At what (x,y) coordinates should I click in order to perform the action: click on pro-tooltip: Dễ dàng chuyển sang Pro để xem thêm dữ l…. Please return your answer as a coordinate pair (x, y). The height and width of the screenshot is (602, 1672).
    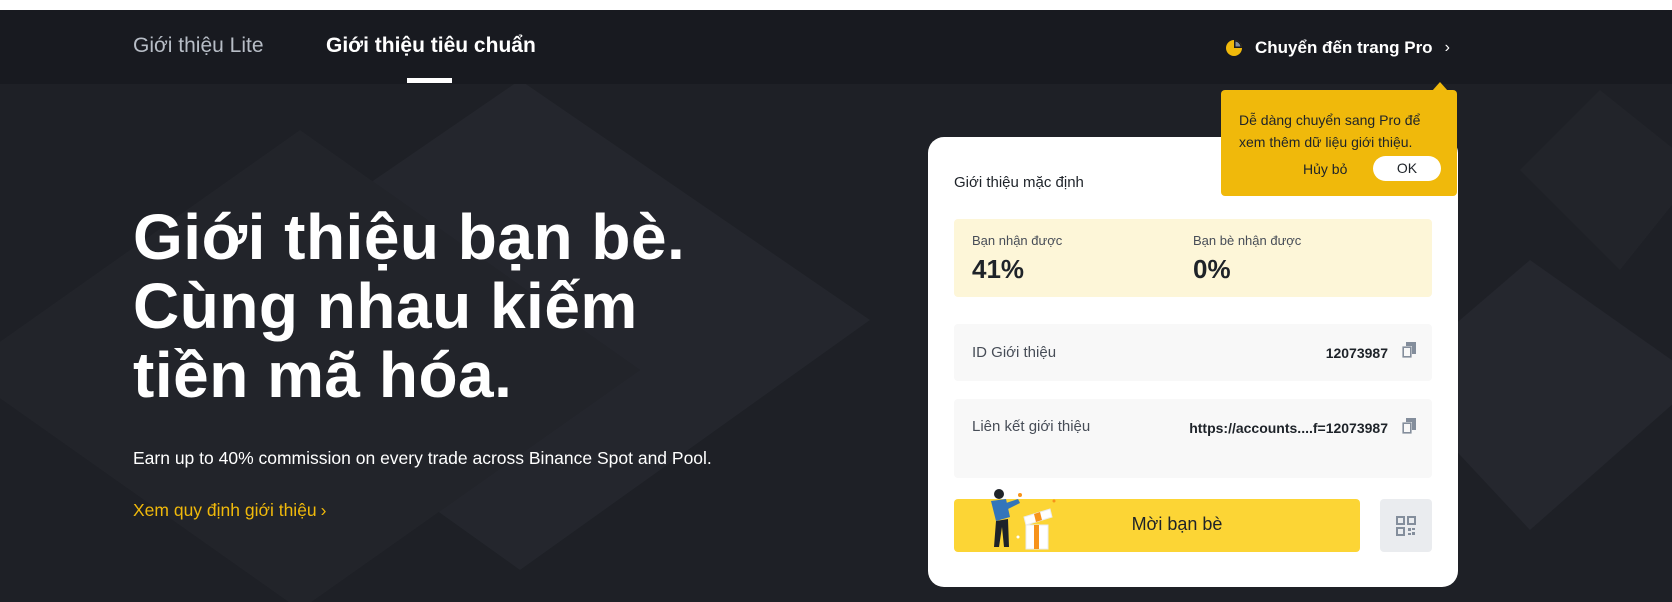
    Looking at the image, I should click on (1339, 143).